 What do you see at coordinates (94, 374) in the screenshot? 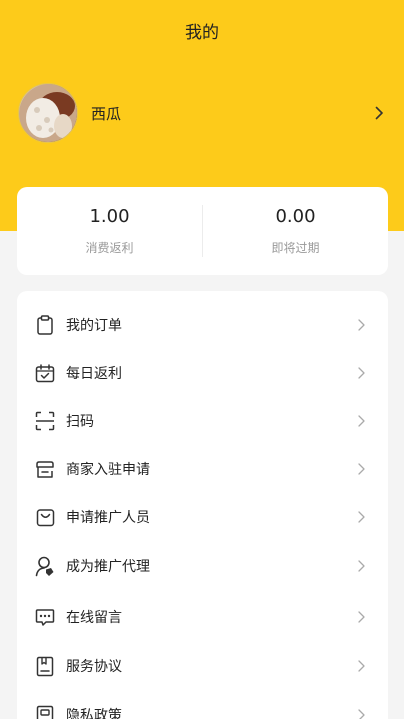
I see `menu-item-label: 每日返利` at bounding box center [94, 374].